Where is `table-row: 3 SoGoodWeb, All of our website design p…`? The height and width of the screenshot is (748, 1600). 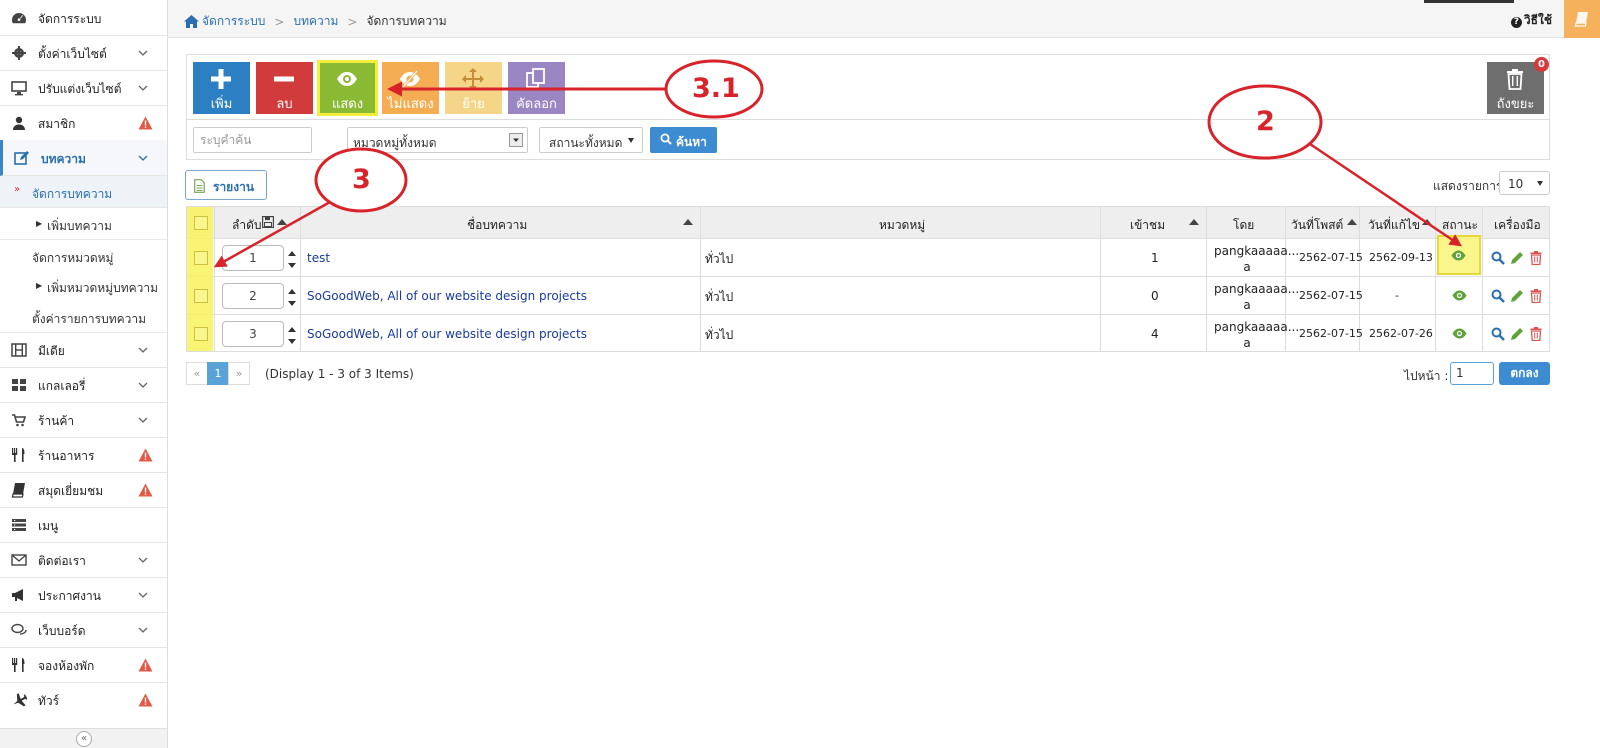 table-row: 3 SoGoodWeb, All of our website design p… is located at coordinates (868, 334).